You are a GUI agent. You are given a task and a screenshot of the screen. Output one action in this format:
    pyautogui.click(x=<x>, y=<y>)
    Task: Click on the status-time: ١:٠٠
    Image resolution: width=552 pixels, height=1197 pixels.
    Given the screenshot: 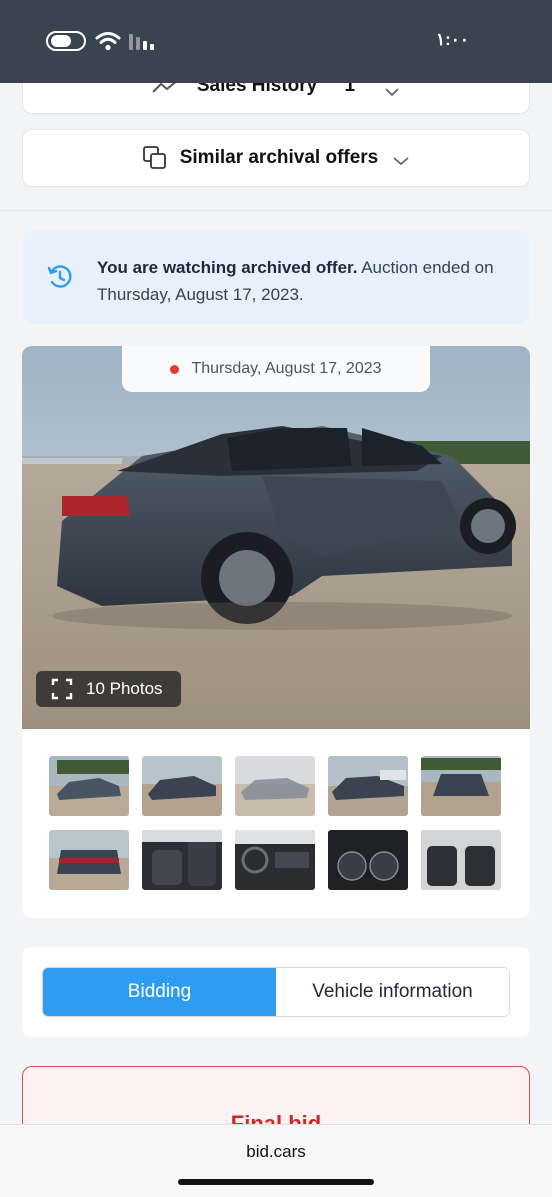 What is the action you would take?
    pyautogui.click(x=453, y=39)
    